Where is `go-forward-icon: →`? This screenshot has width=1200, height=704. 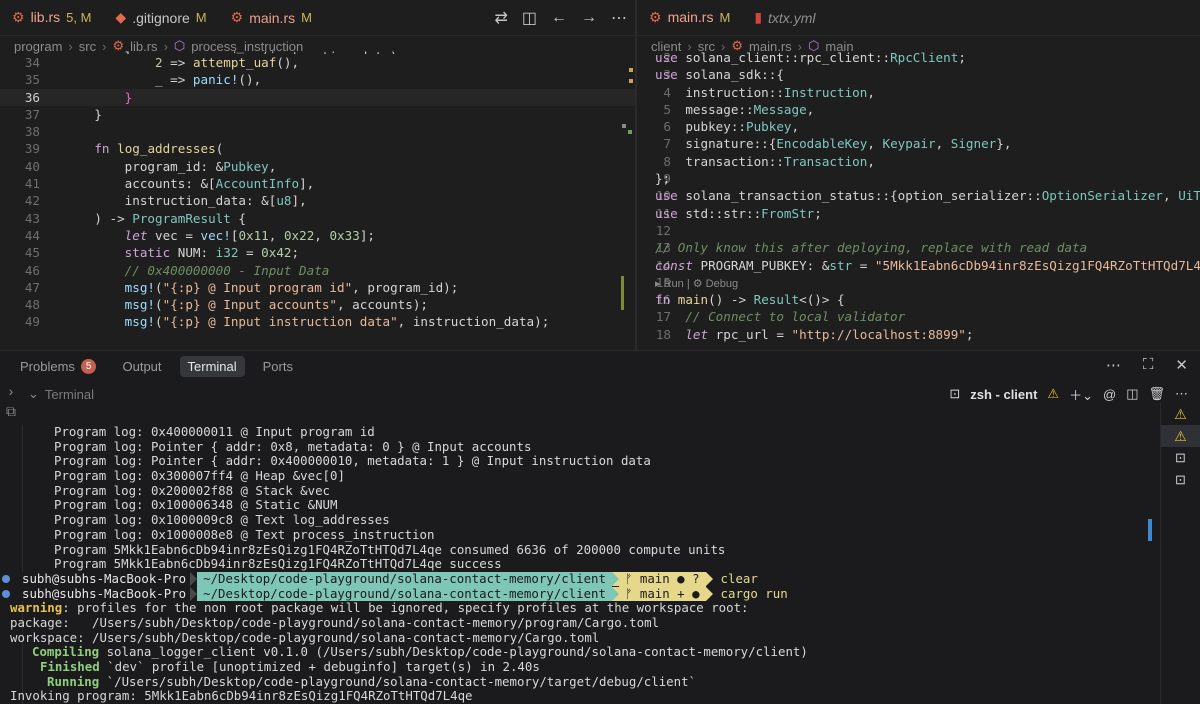 go-forward-icon: → is located at coordinates (589, 18).